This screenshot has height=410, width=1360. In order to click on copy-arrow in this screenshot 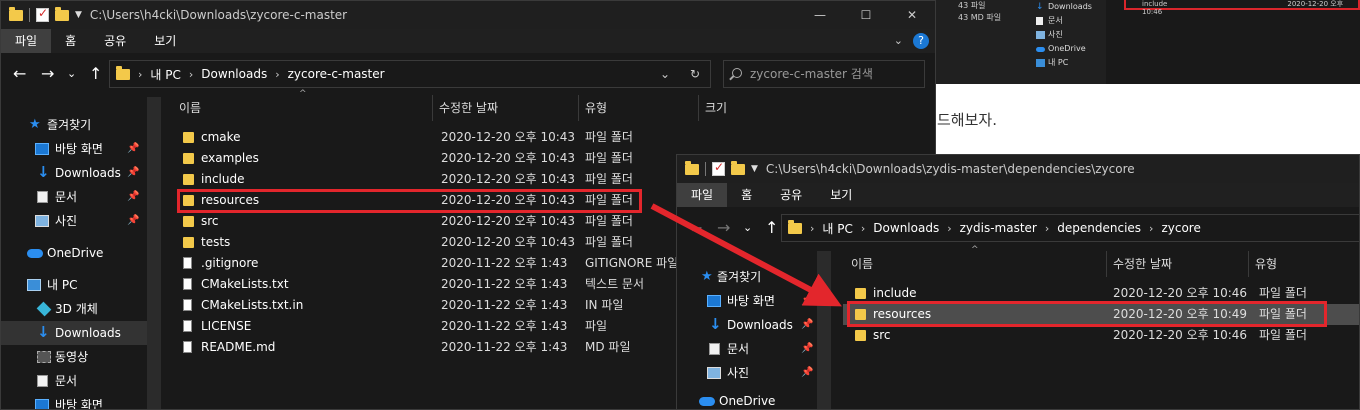, I will do `click(746, 255)`.